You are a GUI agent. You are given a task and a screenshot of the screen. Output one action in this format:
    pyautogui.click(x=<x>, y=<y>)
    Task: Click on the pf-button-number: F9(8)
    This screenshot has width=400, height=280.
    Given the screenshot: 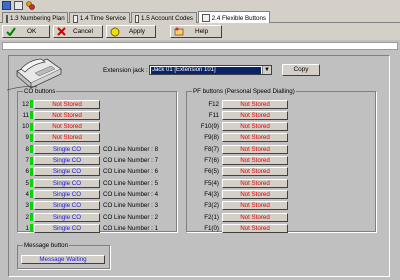 What is the action you would take?
    pyautogui.click(x=211, y=138)
    